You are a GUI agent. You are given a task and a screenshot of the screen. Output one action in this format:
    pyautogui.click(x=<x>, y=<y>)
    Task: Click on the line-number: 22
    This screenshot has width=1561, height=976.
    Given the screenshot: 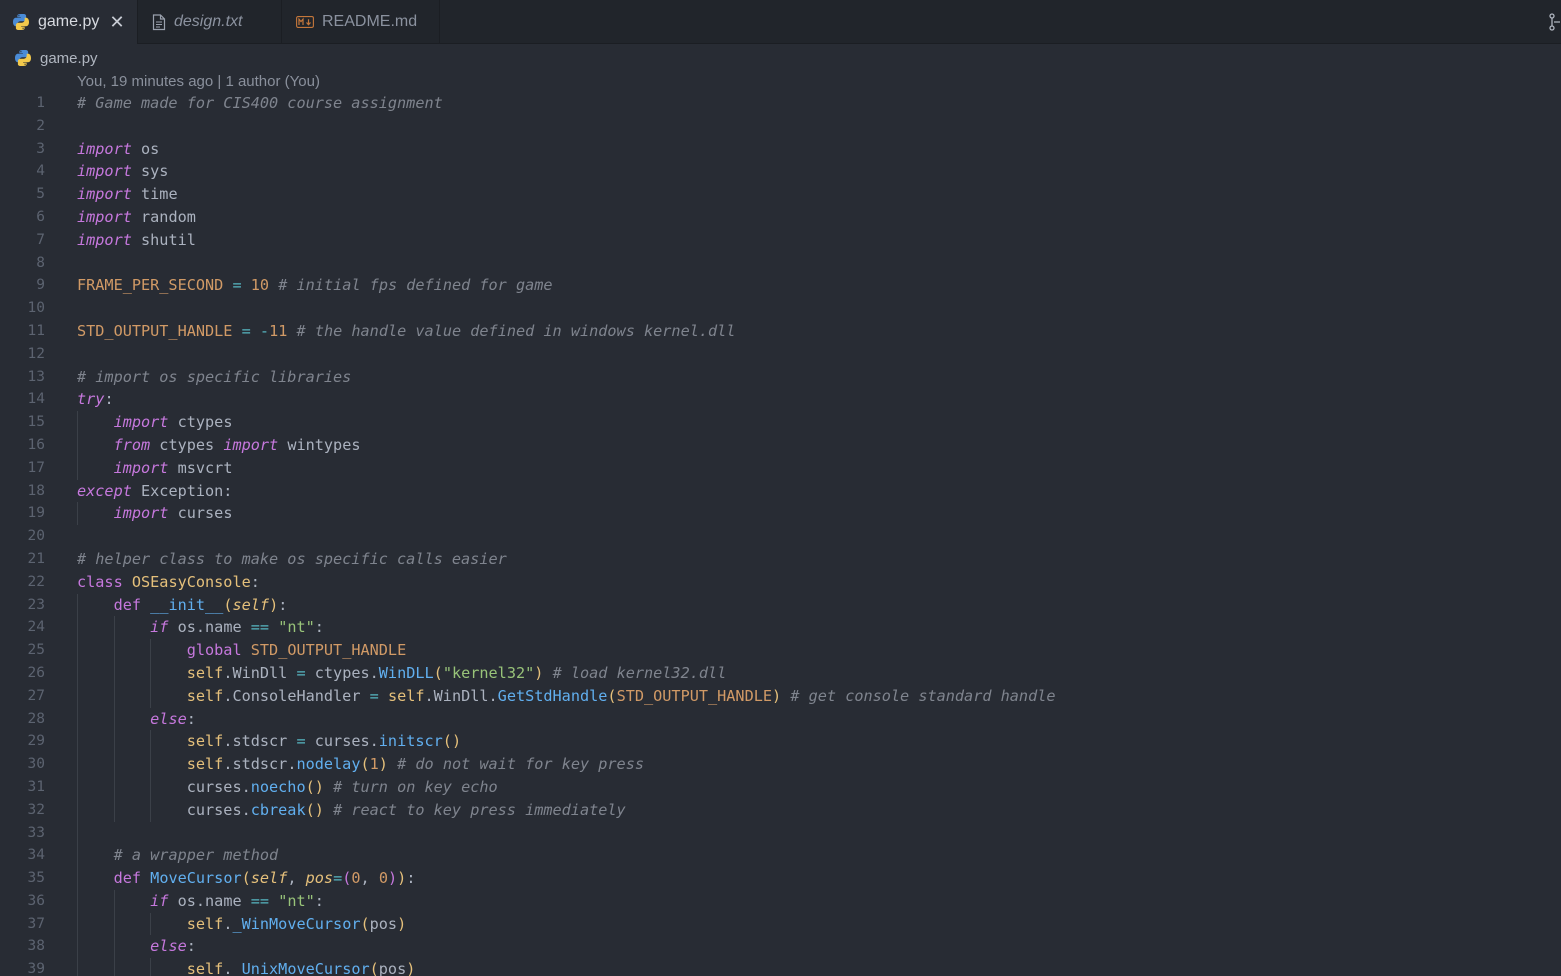 What is the action you would take?
    pyautogui.click(x=22, y=582)
    